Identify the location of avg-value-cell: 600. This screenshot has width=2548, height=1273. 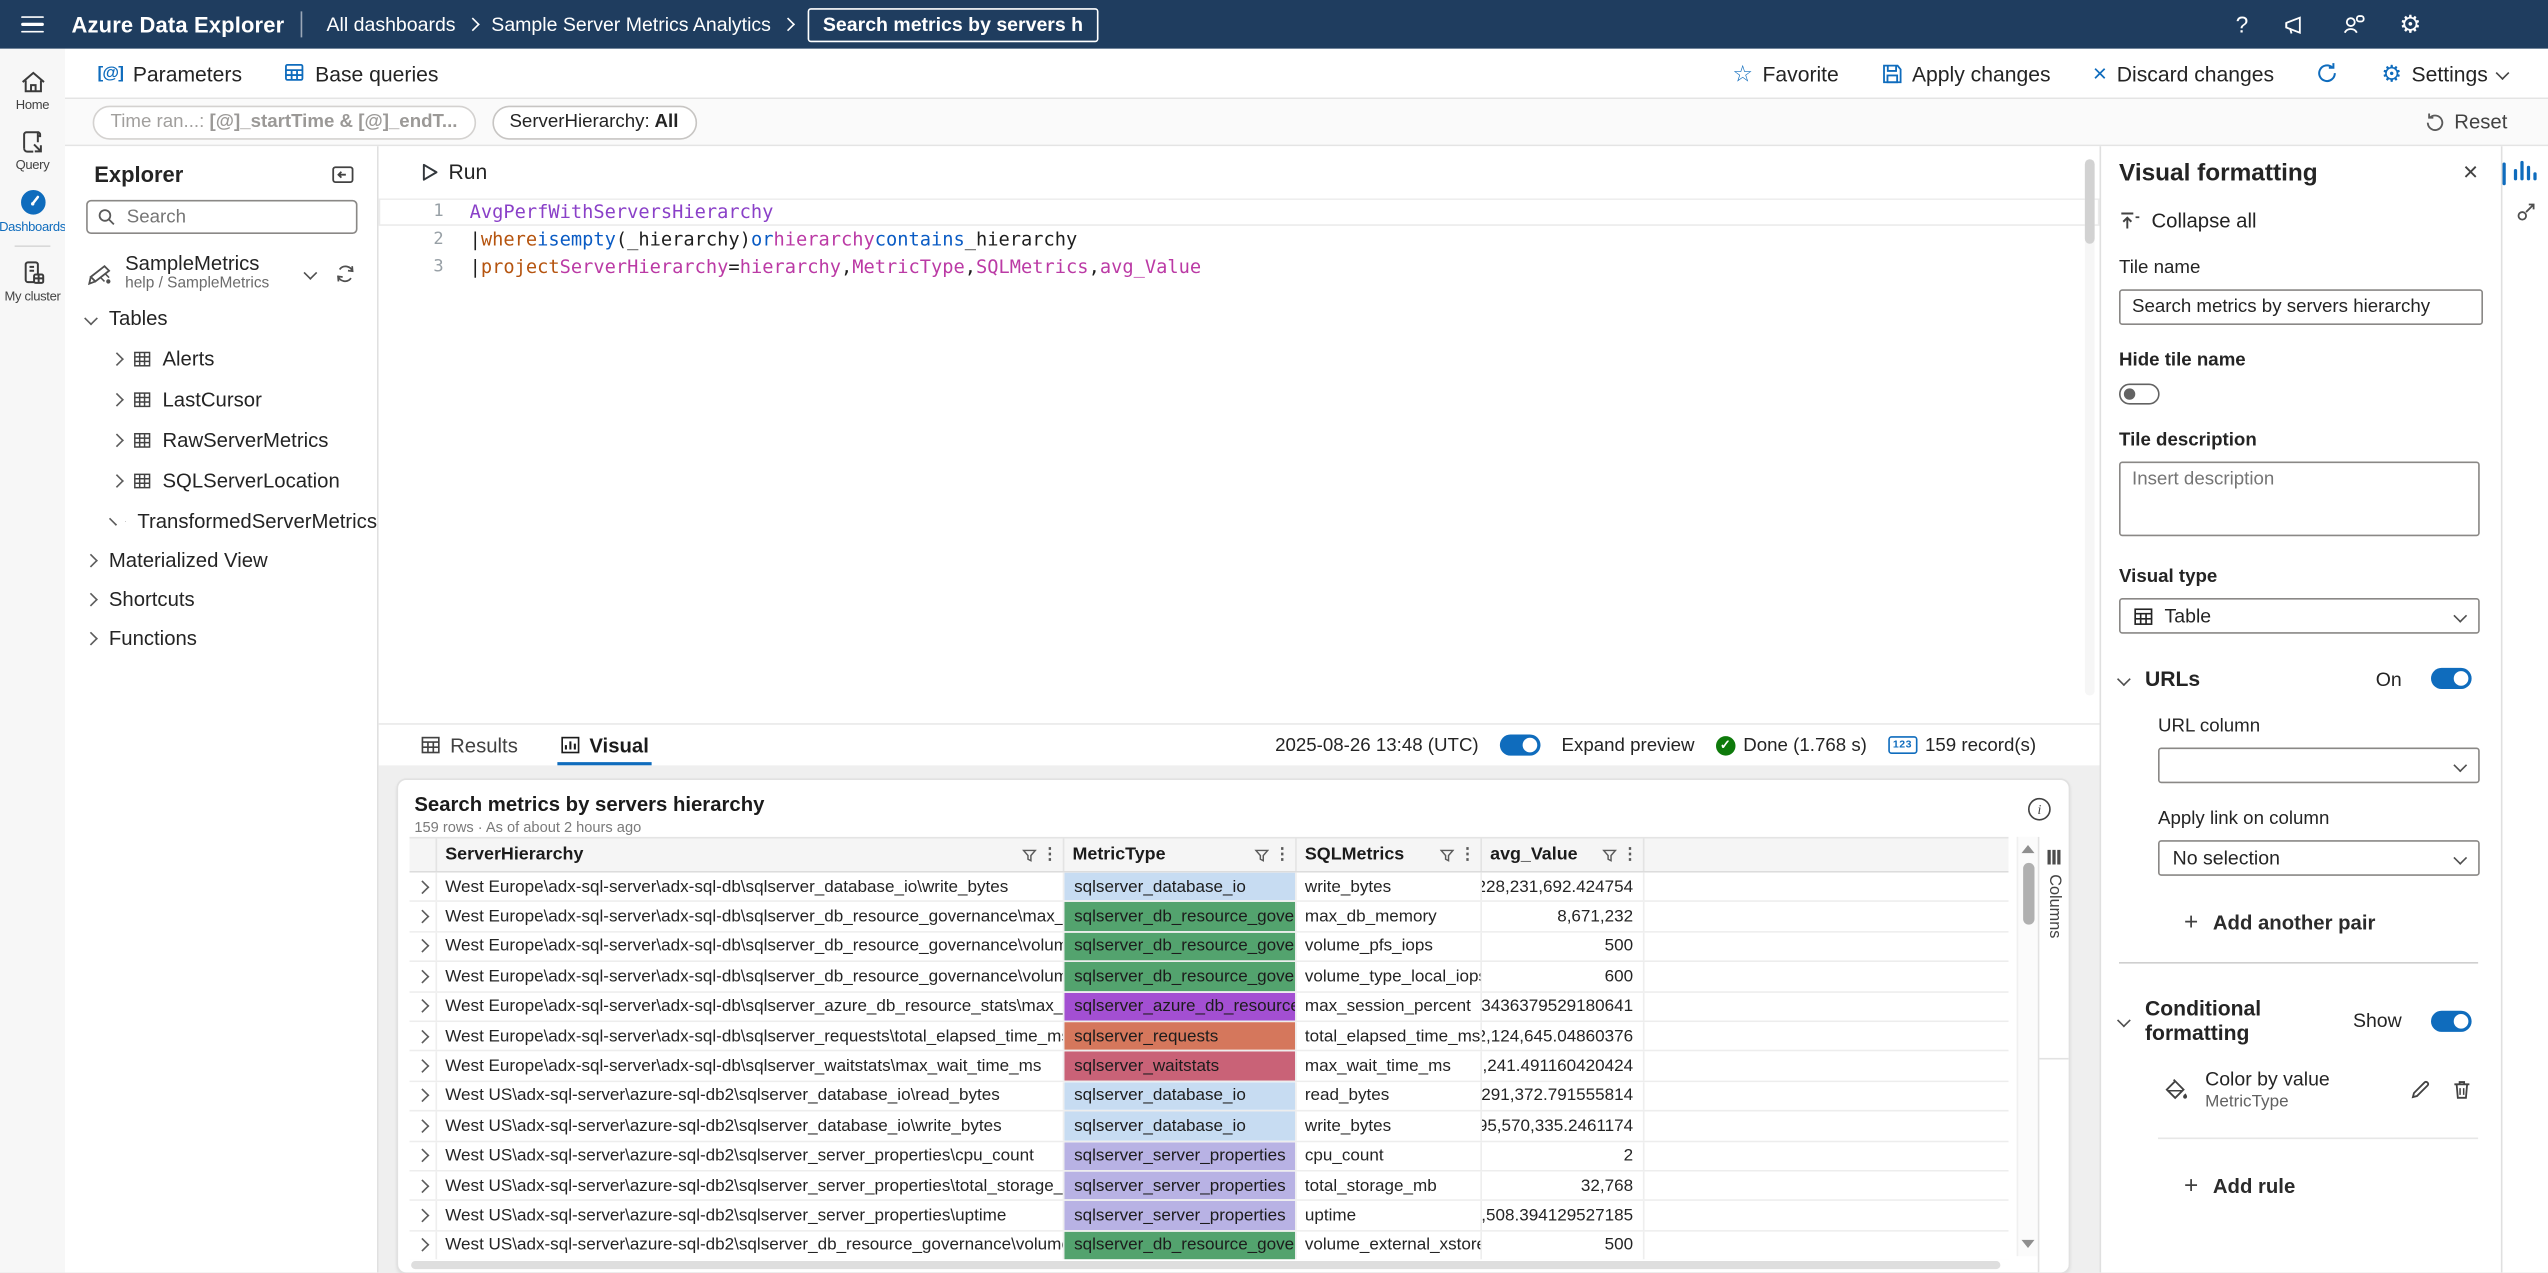
(1563, 976).